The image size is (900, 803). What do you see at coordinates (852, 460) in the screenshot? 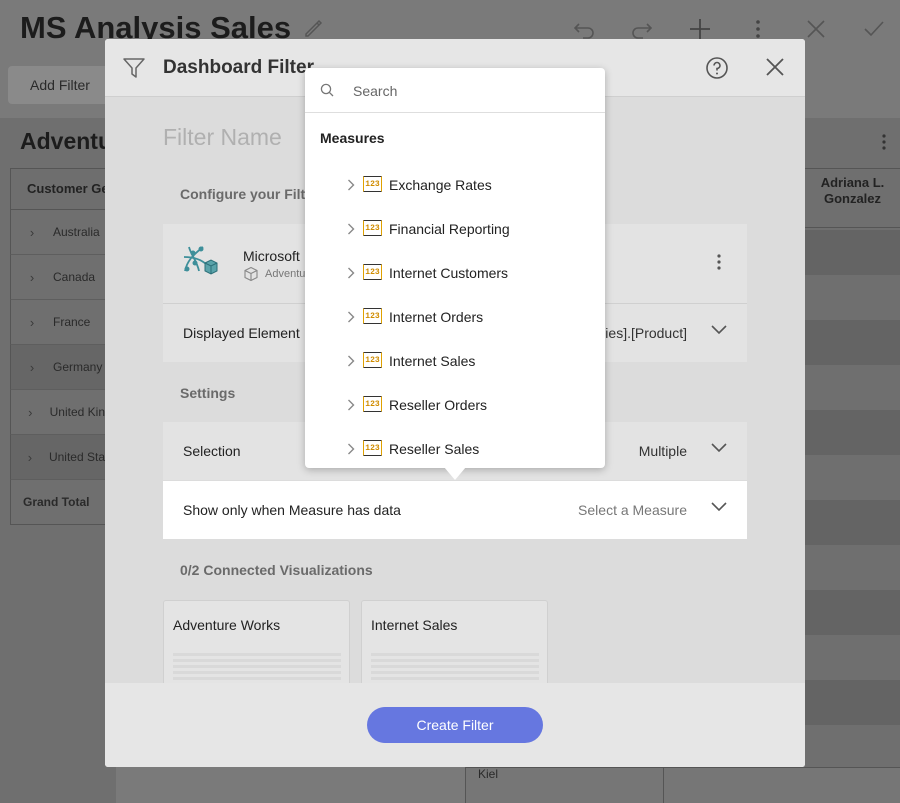
I see `background-card-right: Adriana L. Gonzalez` at bounding box center [852, 460].